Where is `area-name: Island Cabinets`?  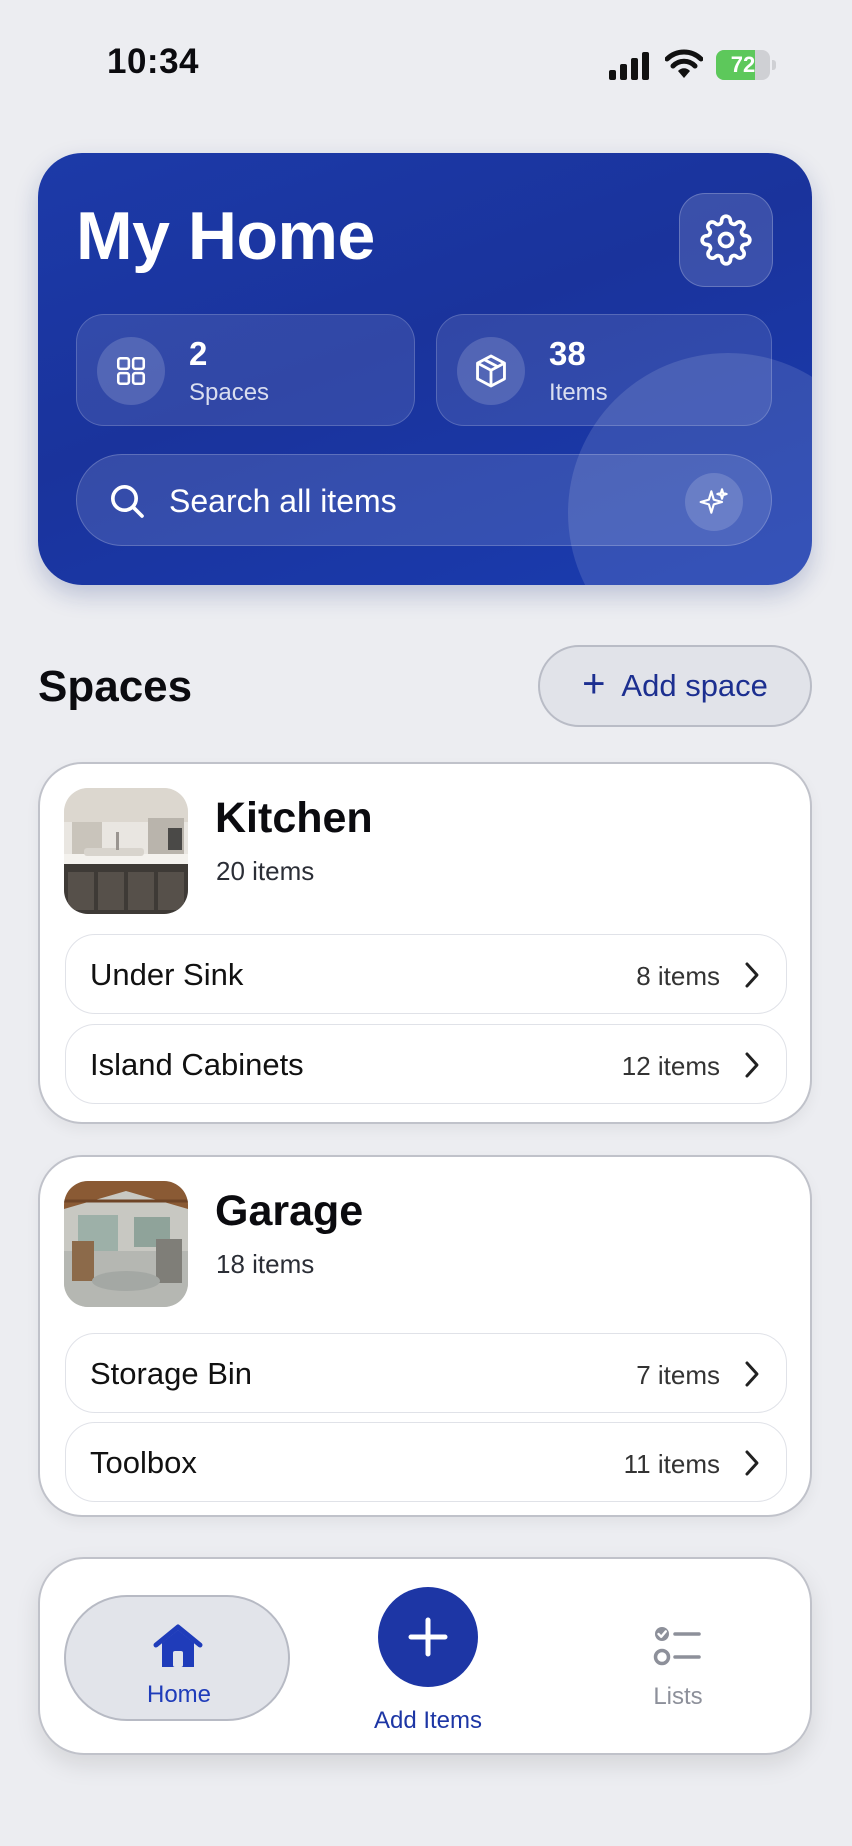
area-name: Island Cabinets is located at coordinates (197, 1064).